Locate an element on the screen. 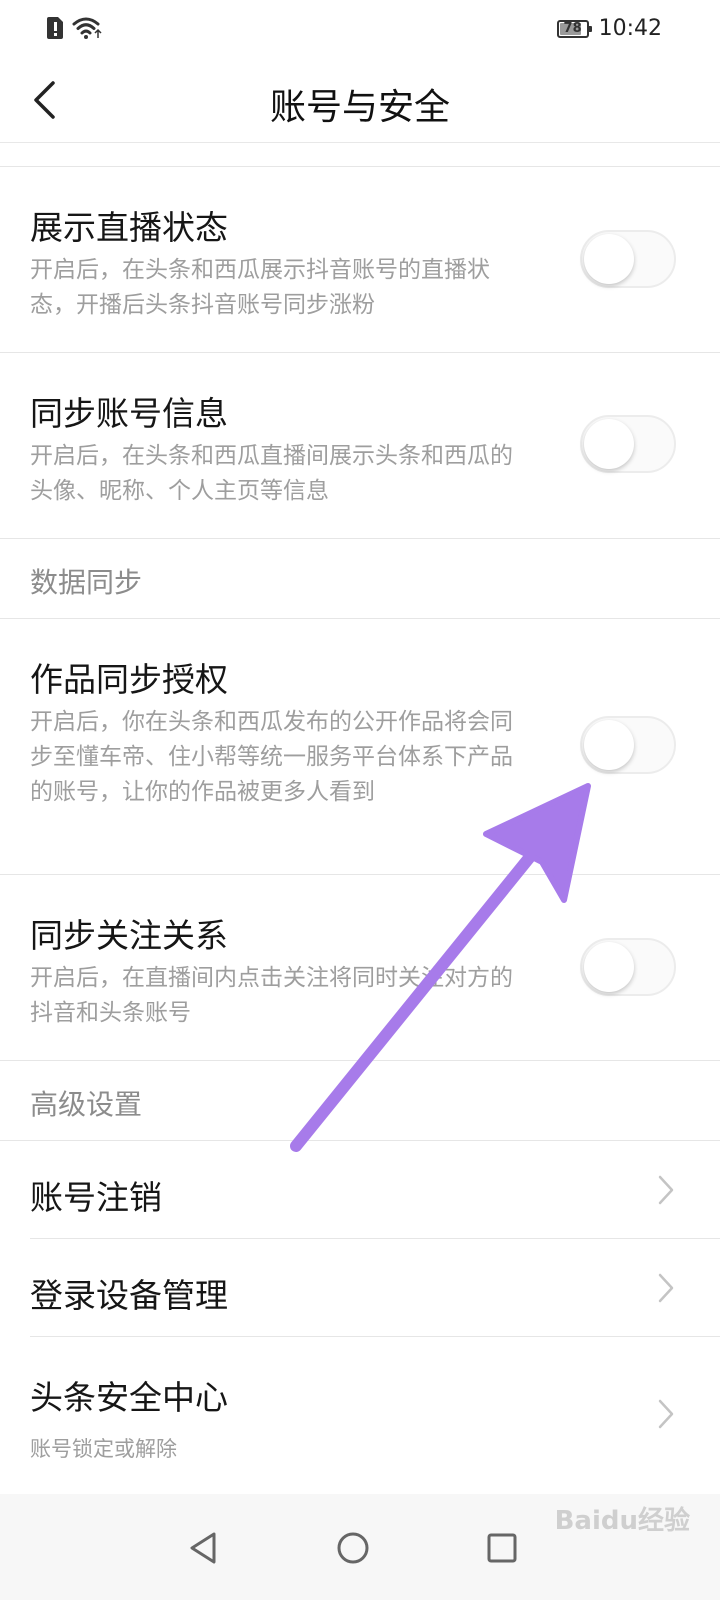 This screenshot has width=720, height=1600. status-left is located at coordinates (74, 28).